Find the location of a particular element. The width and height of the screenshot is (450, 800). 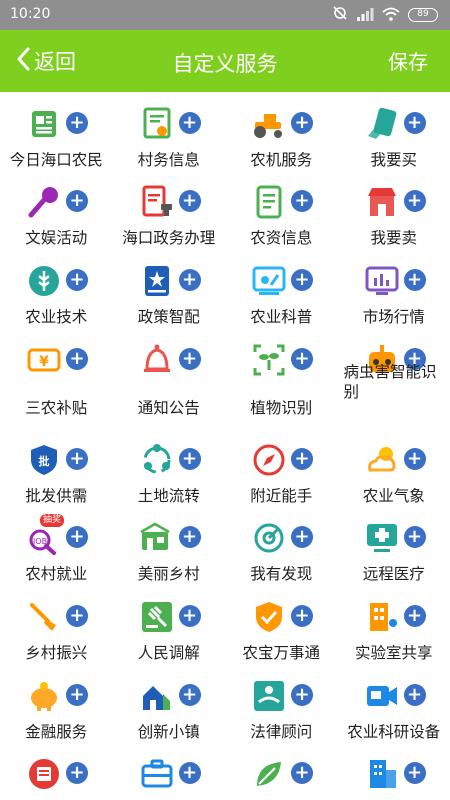

service-label: 农业科研设备 is located at coordinates (394, 732).